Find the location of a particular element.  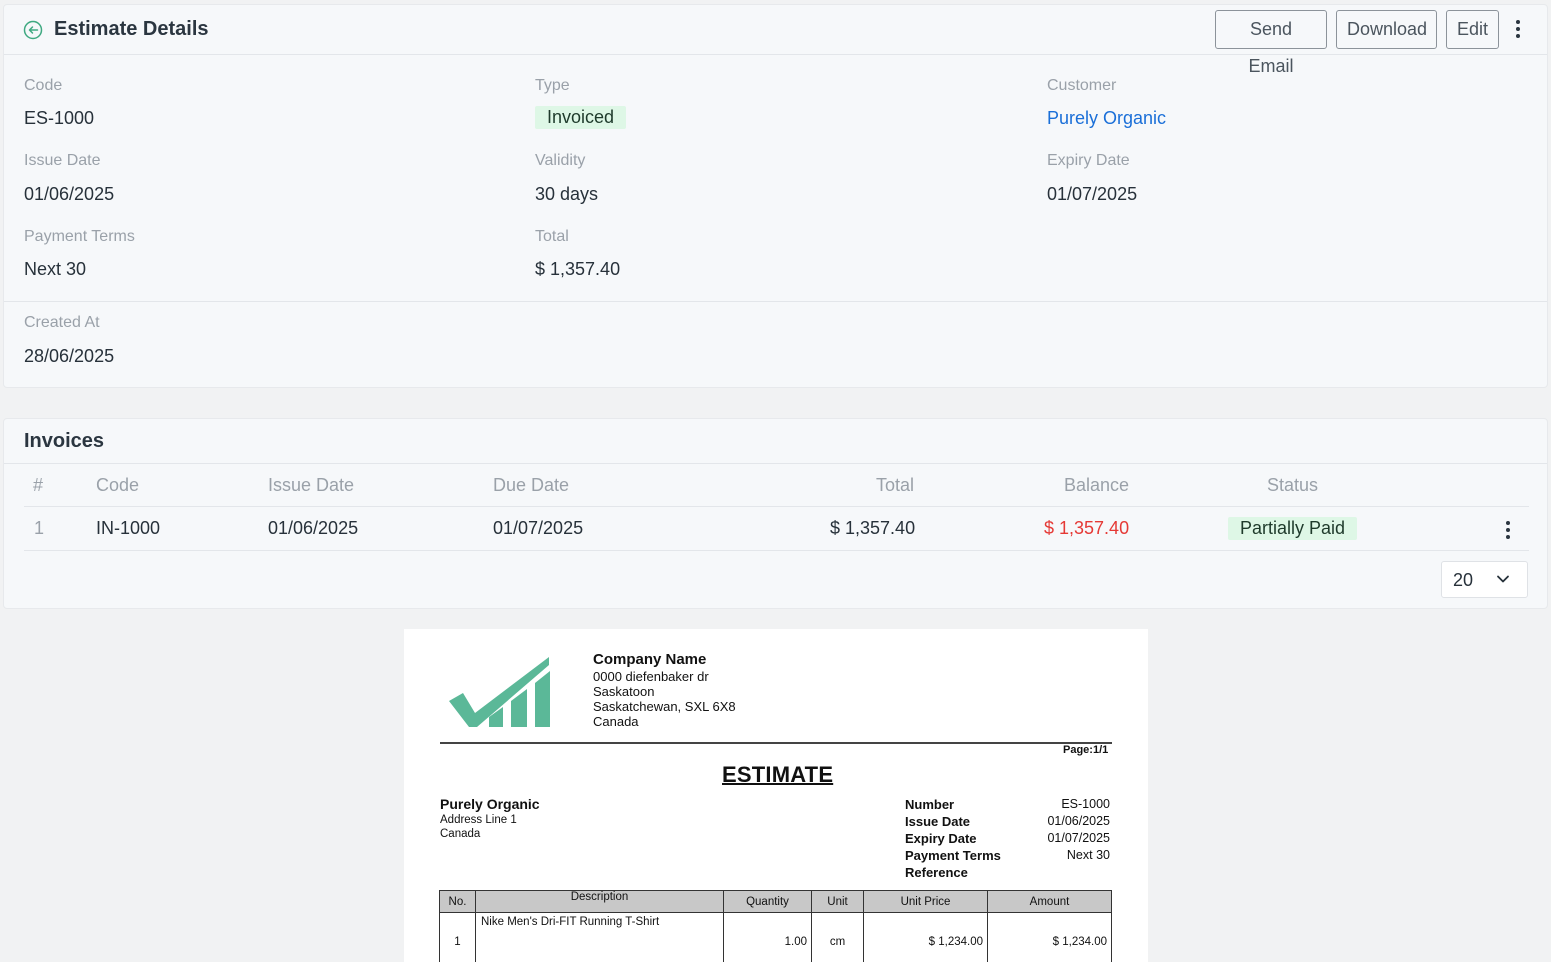

document-rule is located at coordinates (776, 743).